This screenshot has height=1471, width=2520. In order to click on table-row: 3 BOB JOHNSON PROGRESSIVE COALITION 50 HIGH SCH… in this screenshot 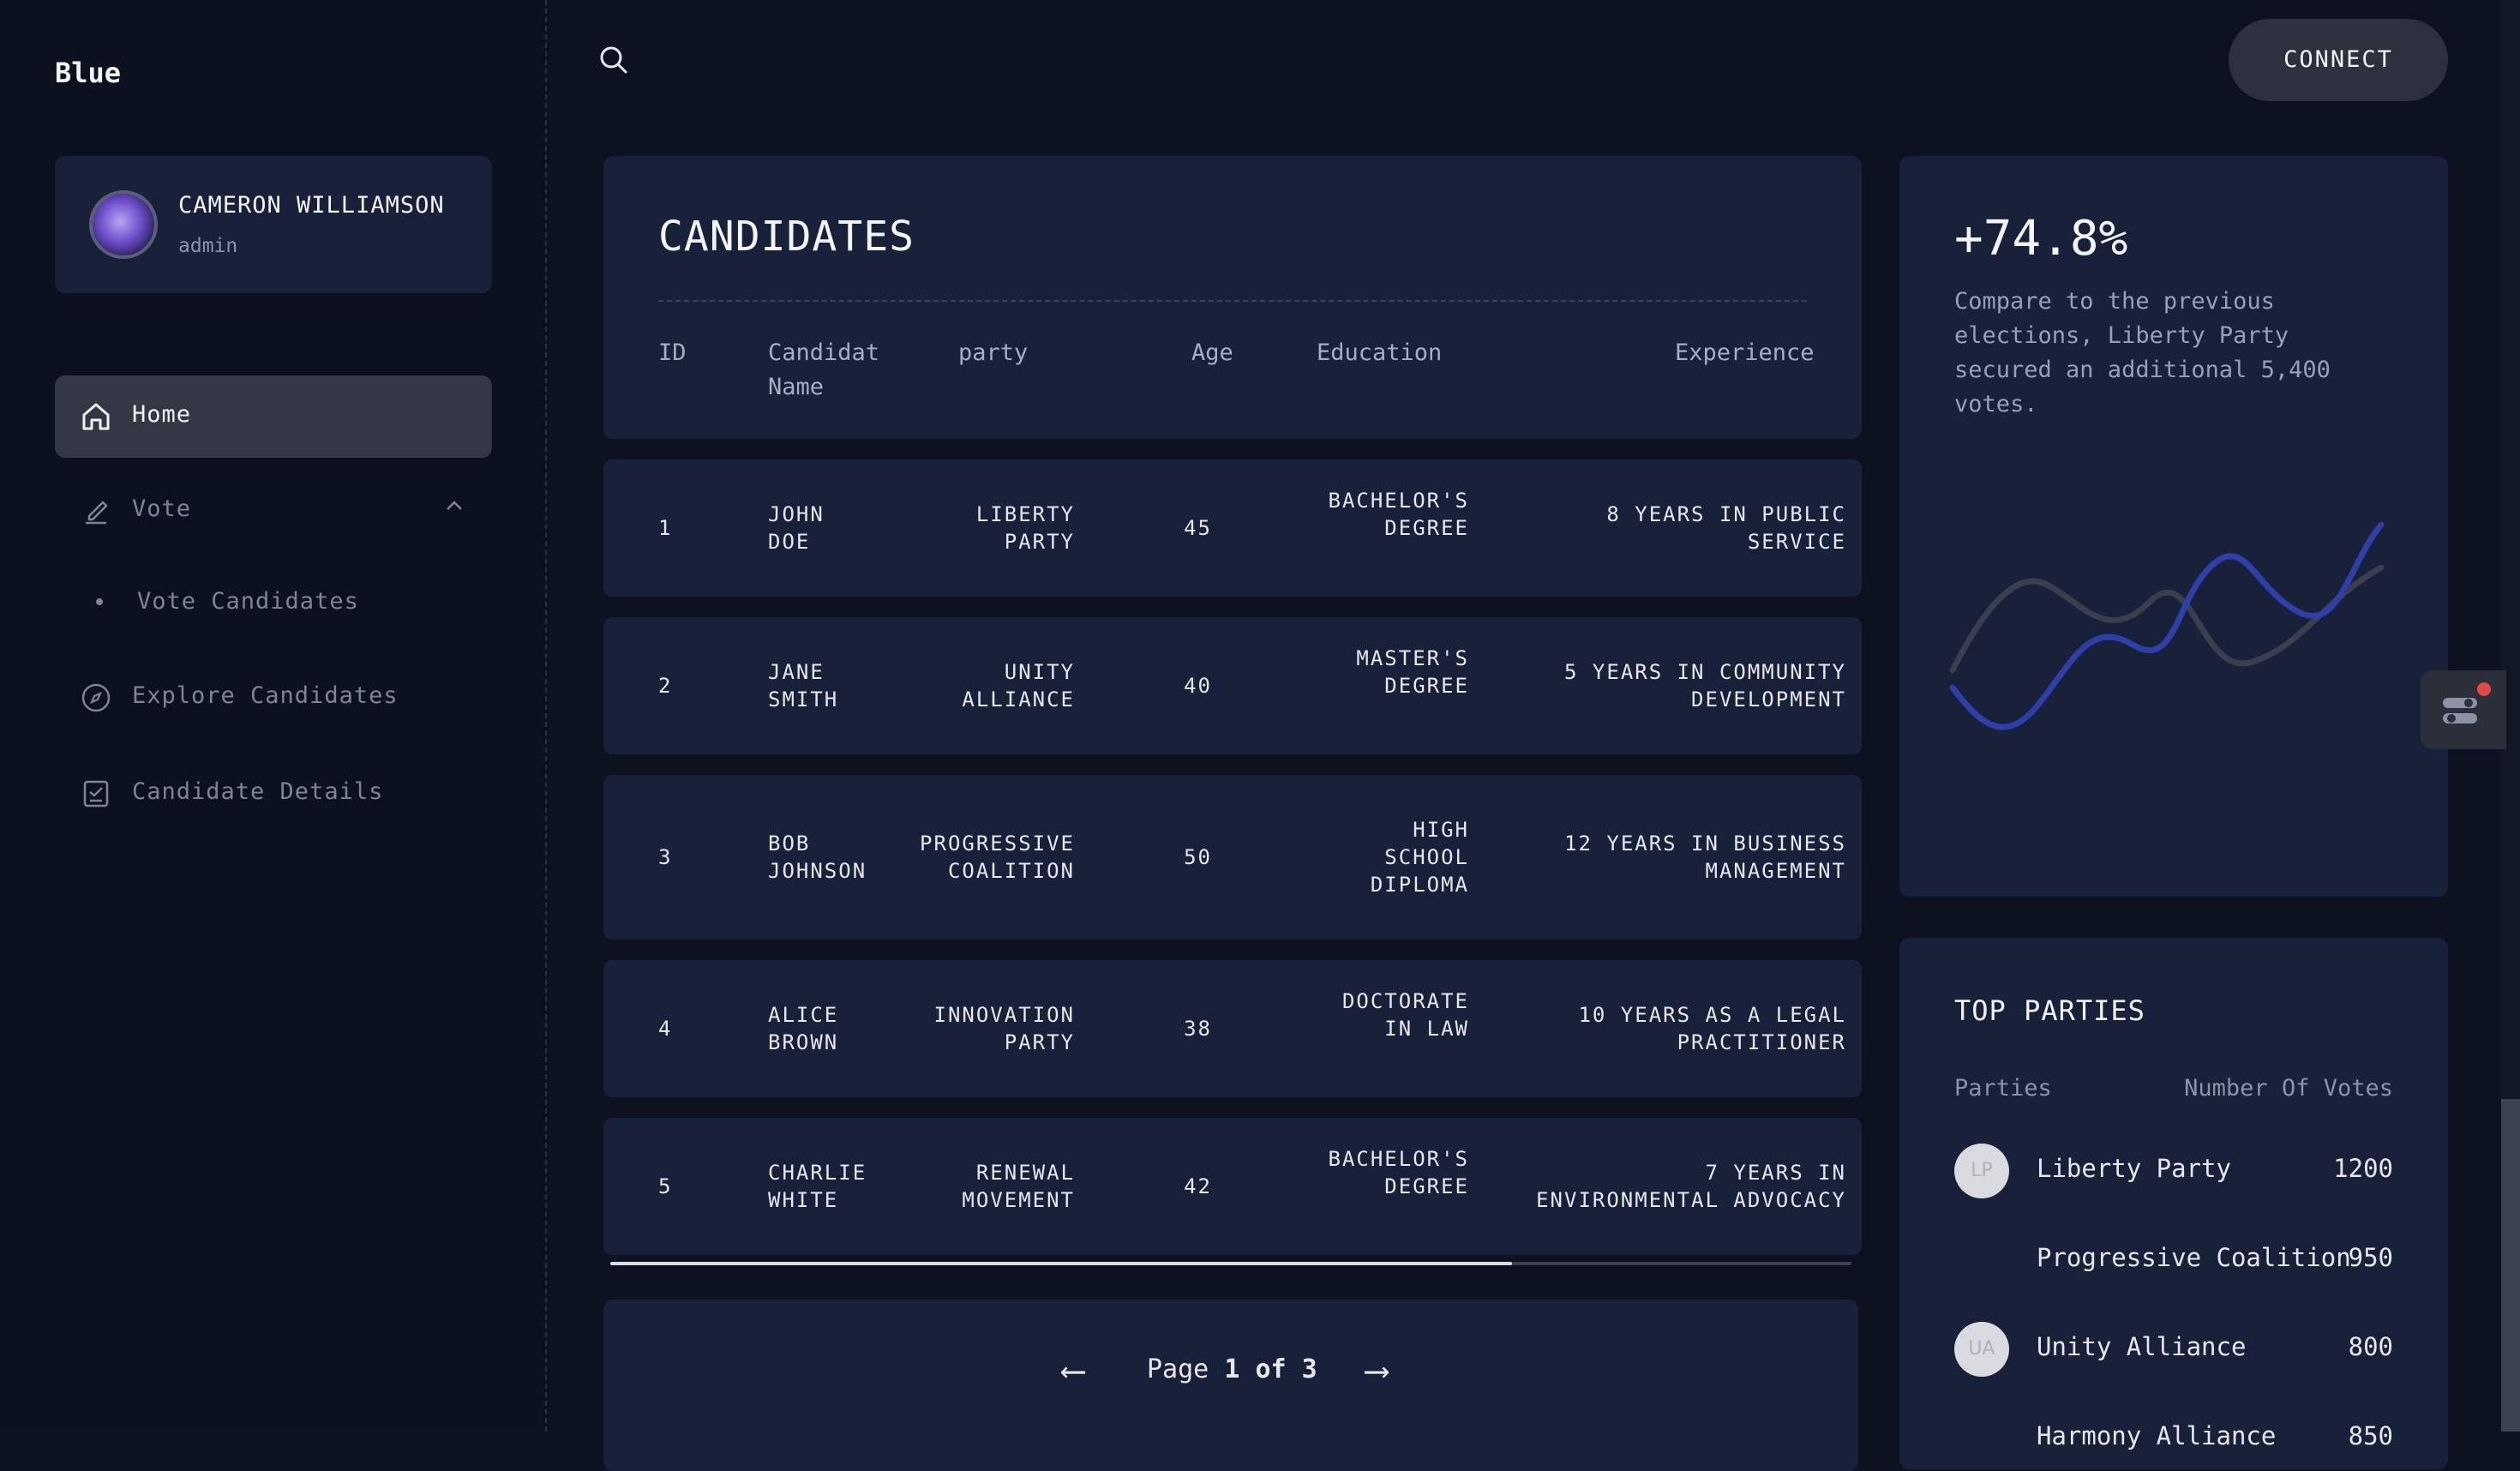, I will do `click(1232, 857)`.